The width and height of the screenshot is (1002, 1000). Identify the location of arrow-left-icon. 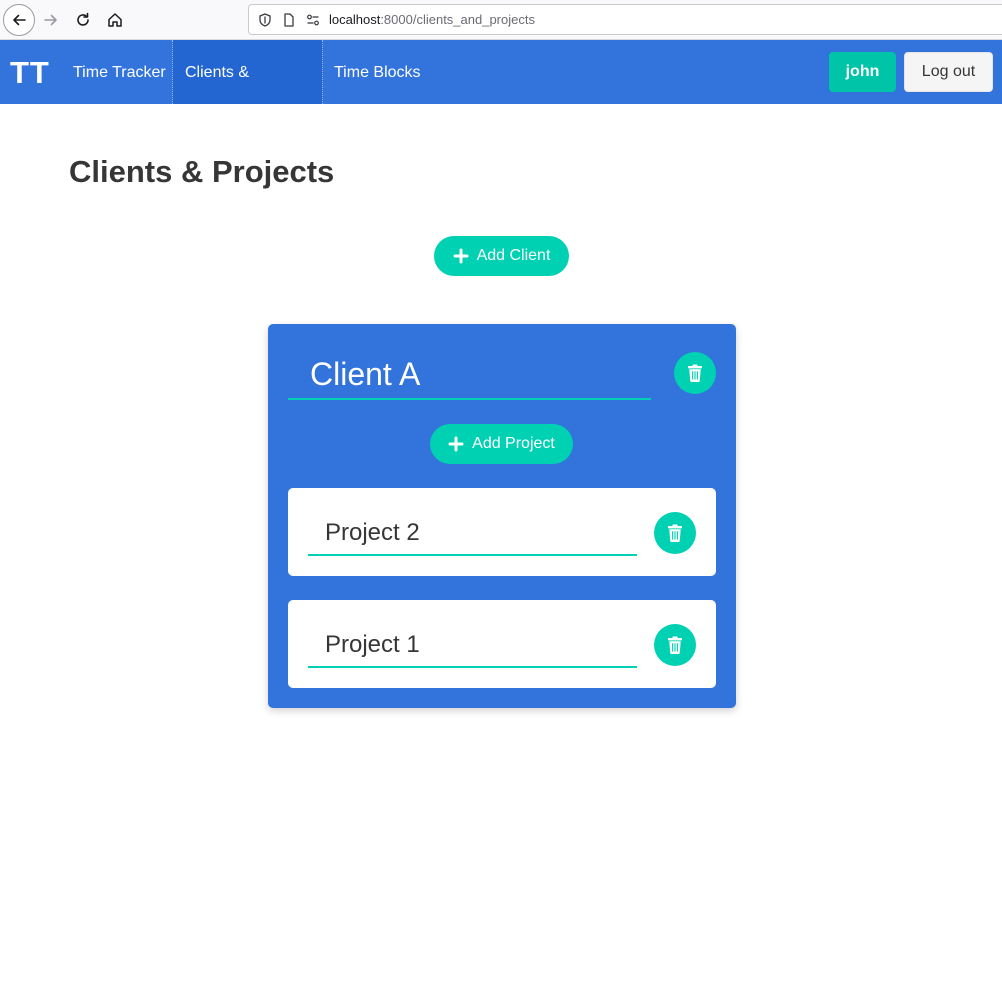
(19, 20).